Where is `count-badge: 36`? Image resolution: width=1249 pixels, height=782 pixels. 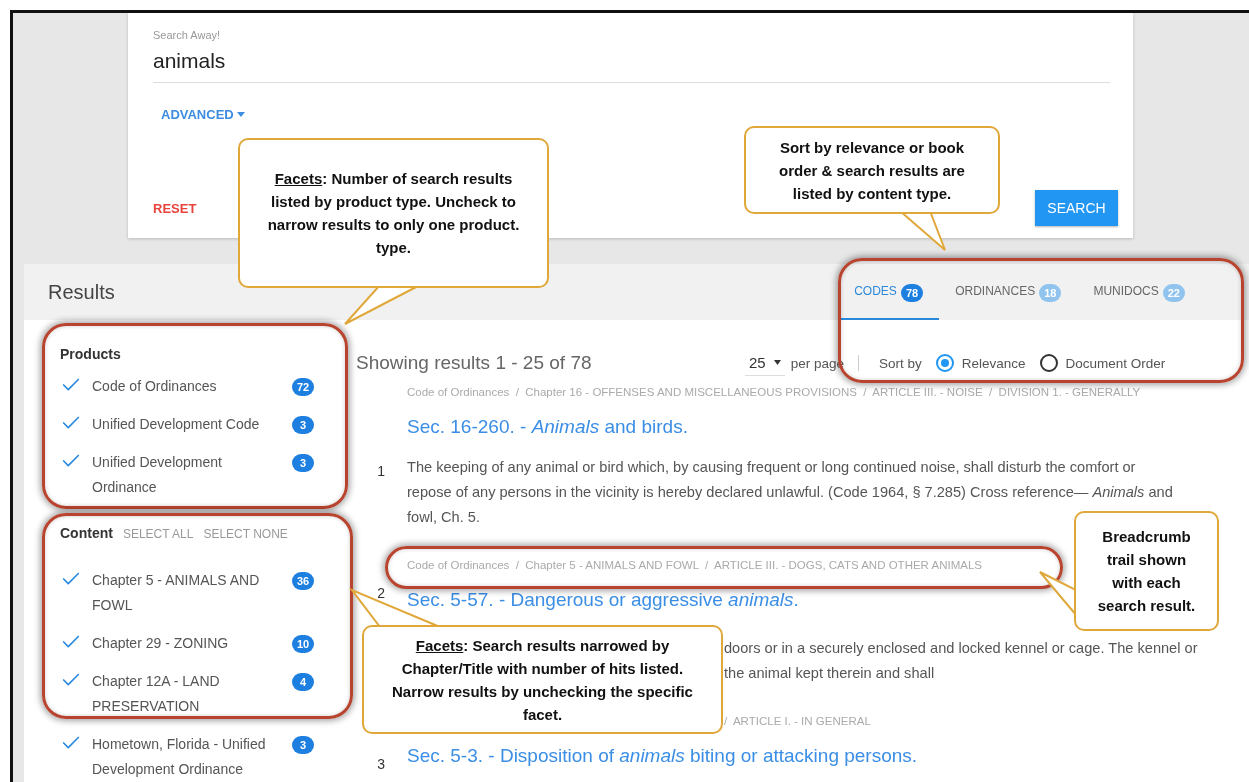
count-badge: 36 is located at coordinates (303, 581).